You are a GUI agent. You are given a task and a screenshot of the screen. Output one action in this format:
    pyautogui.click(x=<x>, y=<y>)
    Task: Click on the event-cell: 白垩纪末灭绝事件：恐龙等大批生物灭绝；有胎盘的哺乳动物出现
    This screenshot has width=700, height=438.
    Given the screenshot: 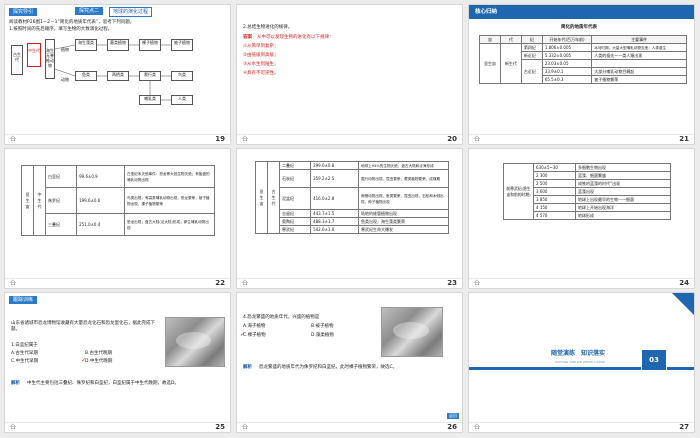 What is the action you would take?
    pyautogui.click(x=169, y=176)
    